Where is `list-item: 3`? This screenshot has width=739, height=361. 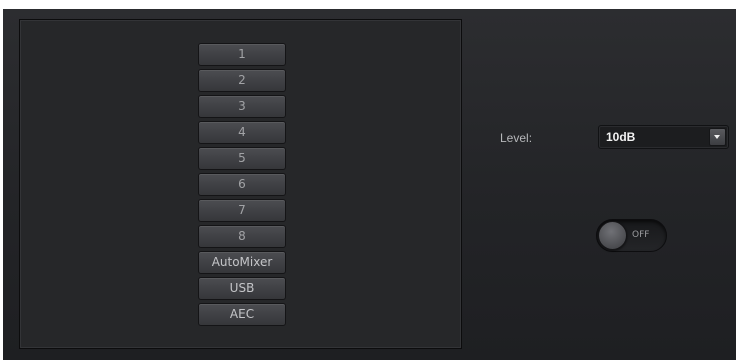 list-item: 3 is located at coordinates (242, 106).